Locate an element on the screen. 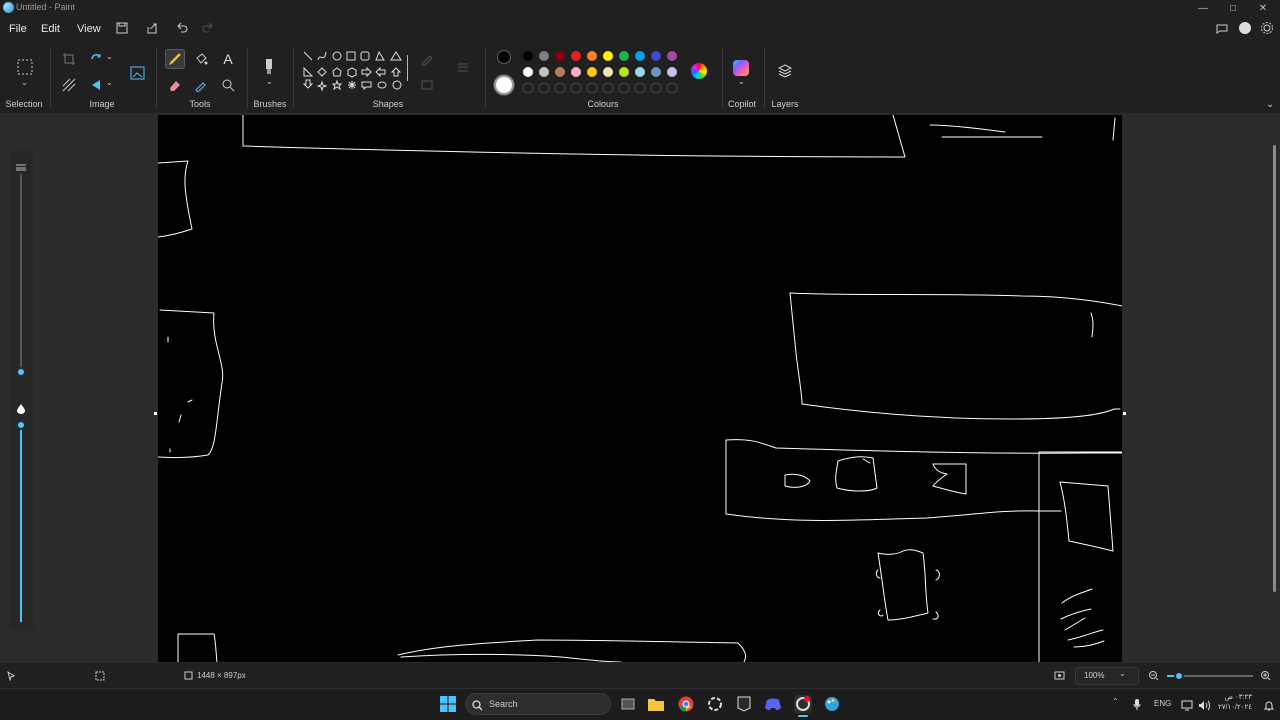  vertical-scrollbar is located at coordinates (1274, 368).